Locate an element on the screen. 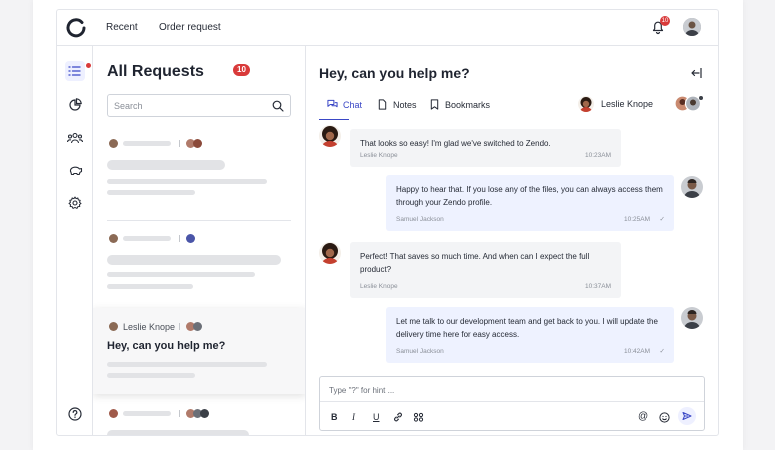  top-bar: Recent Order request 10 is located at coordinates (387, 28).